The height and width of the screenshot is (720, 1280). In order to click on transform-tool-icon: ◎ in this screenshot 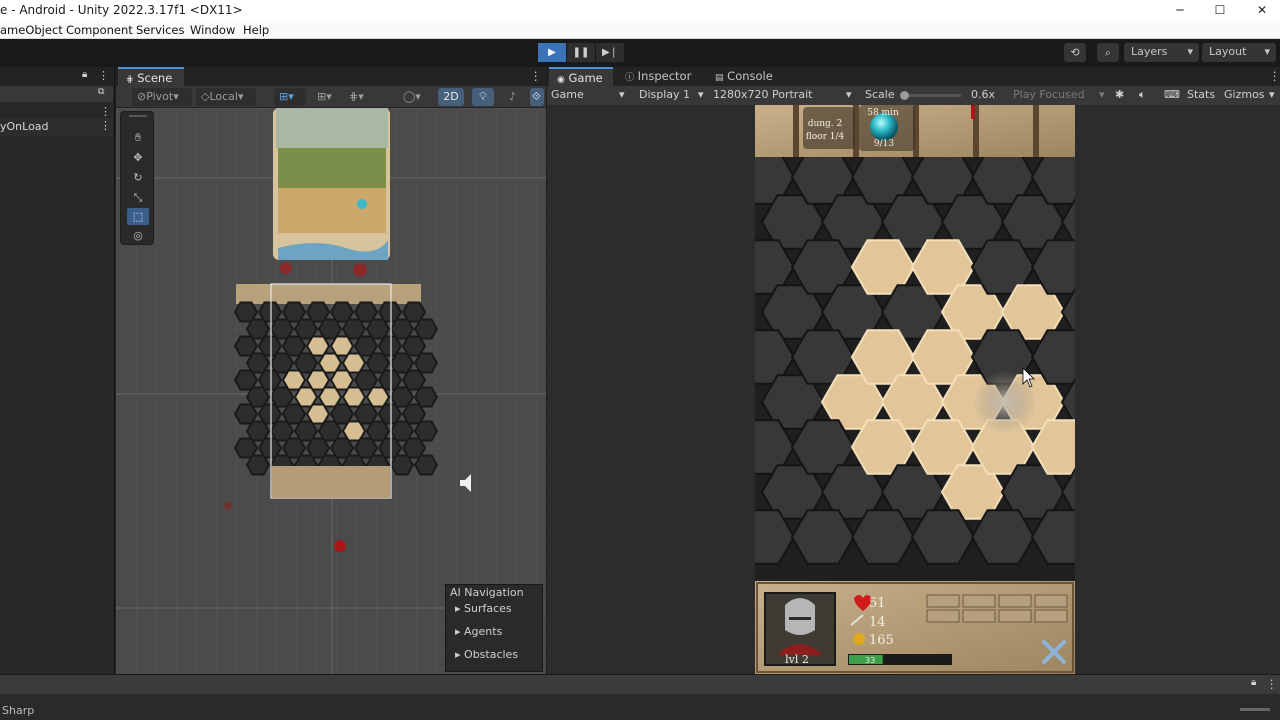, I will do `click(138, 235)`.